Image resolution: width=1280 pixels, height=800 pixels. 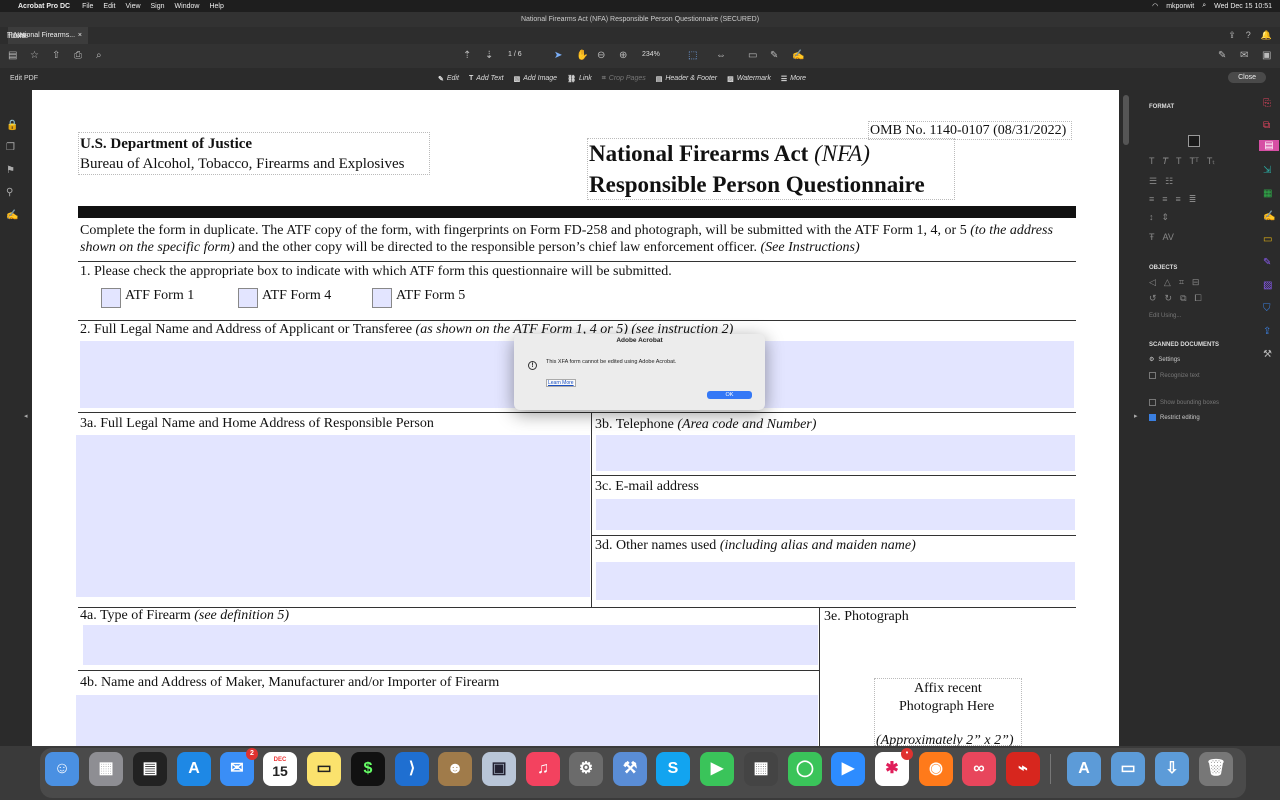 I want to click on page-indicator: 1 / 6, so click(x=515, y=54).